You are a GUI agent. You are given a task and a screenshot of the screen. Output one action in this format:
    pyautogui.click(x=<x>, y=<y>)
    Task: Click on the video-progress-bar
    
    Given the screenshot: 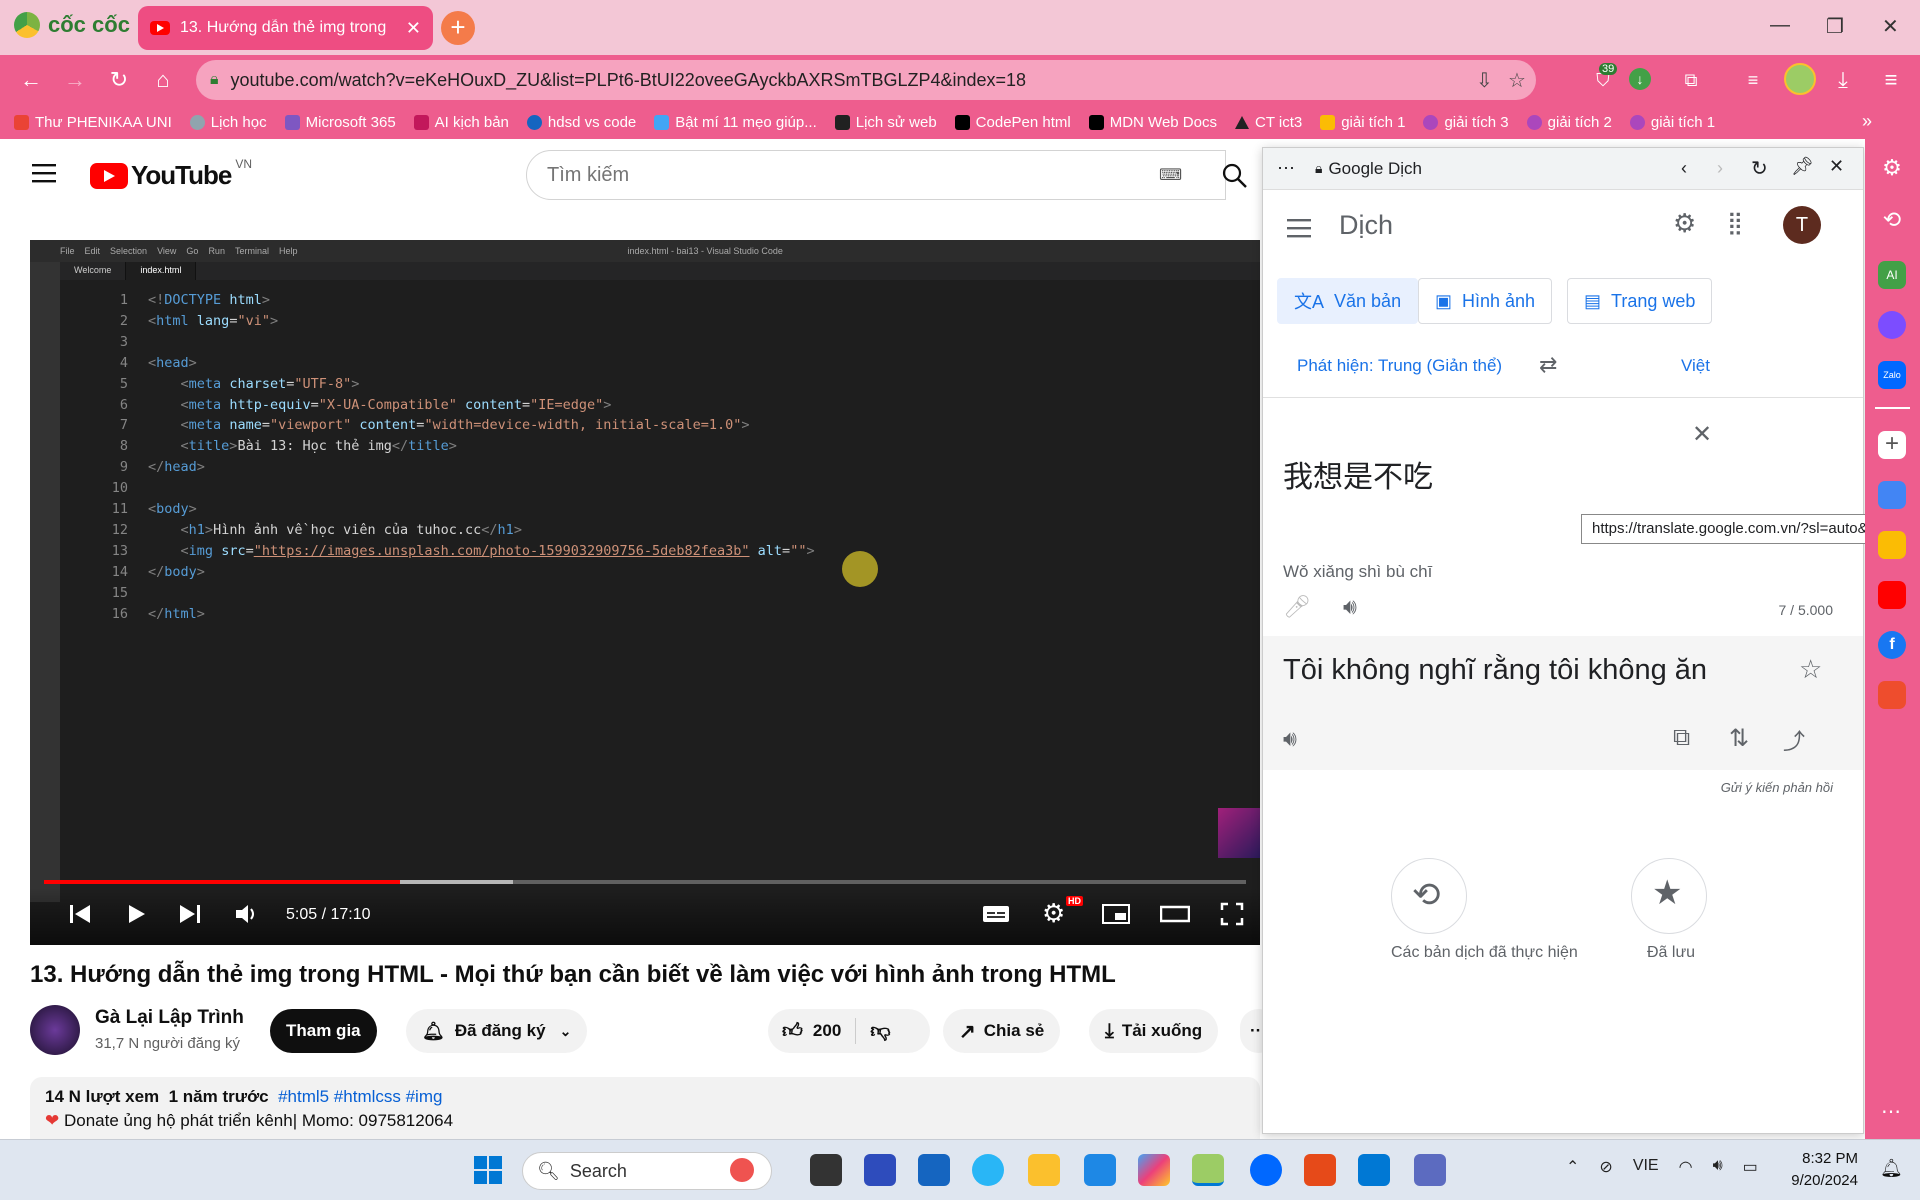 What is the action you would take?
    pyautogui.click(x=645, y=882)
    